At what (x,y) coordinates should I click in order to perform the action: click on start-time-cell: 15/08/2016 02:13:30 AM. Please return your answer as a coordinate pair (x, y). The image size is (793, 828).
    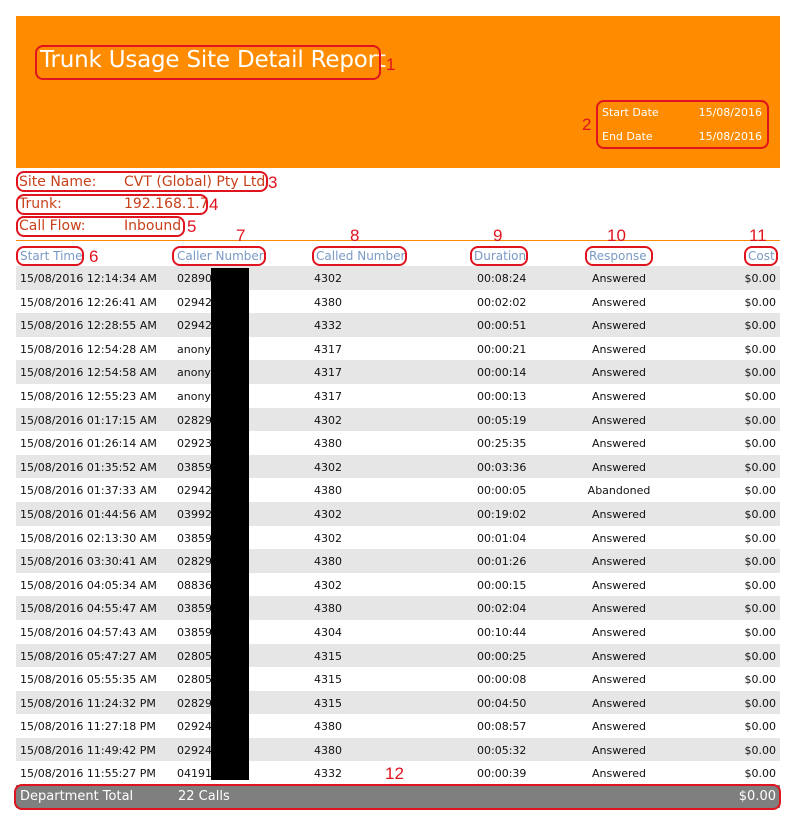
    Looking at the image, I should click on (88, 538).